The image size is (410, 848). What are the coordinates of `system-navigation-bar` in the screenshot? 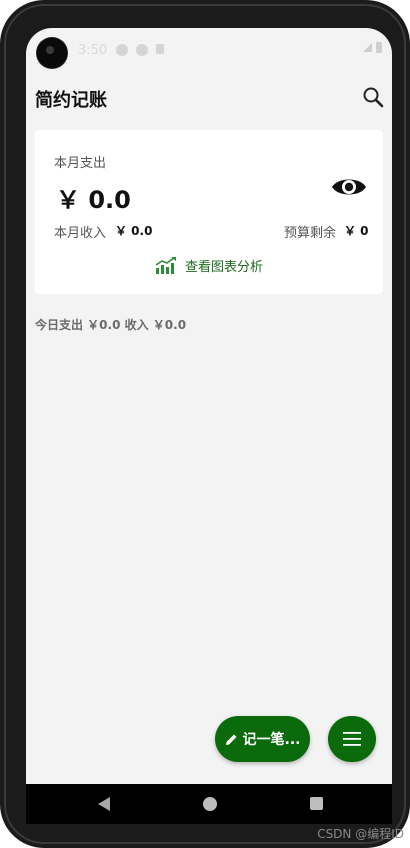 It's located at (209, 804).